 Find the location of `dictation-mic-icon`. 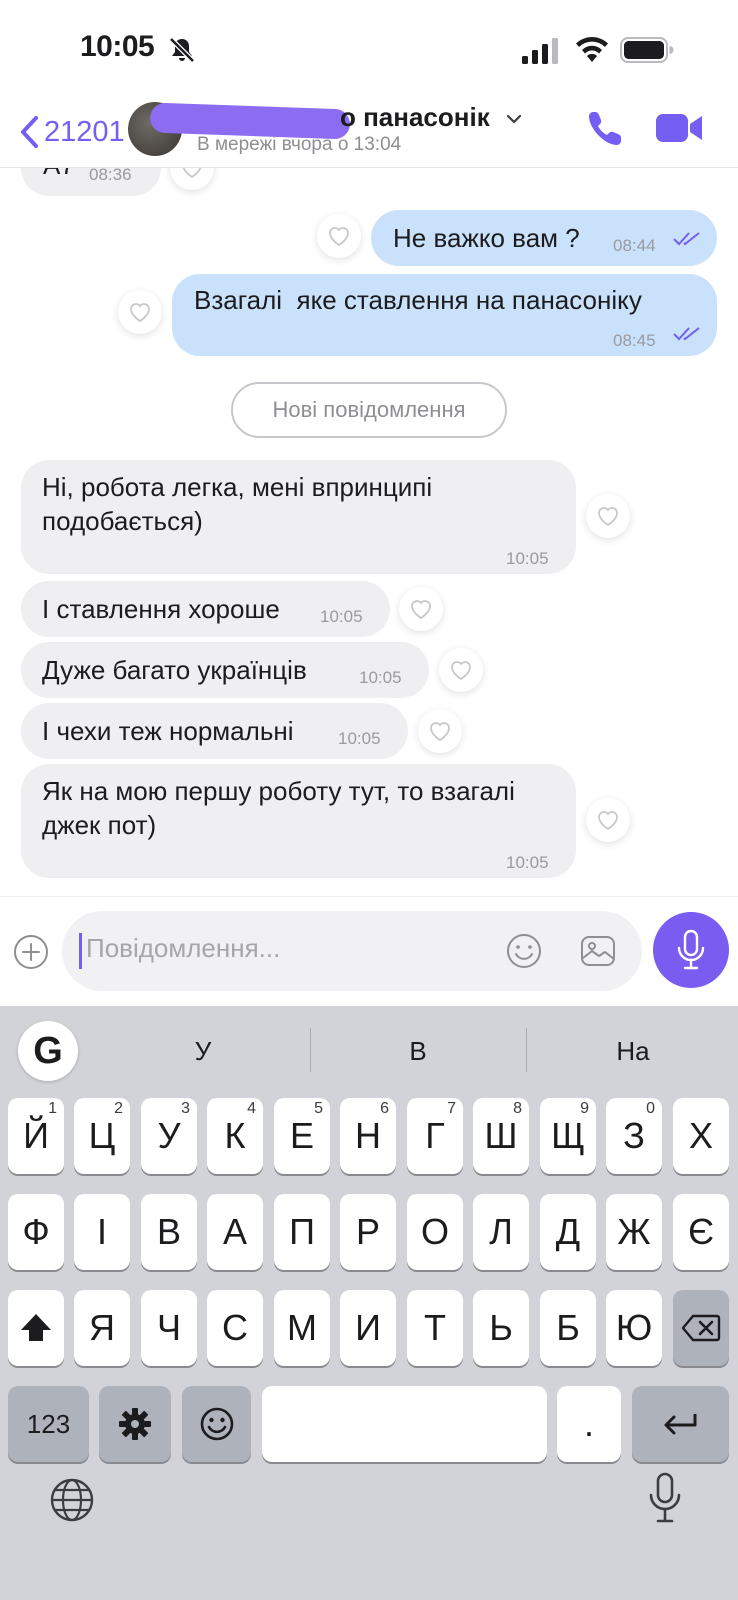

dictation-mic-icon is located at coordinates (665, 1498).